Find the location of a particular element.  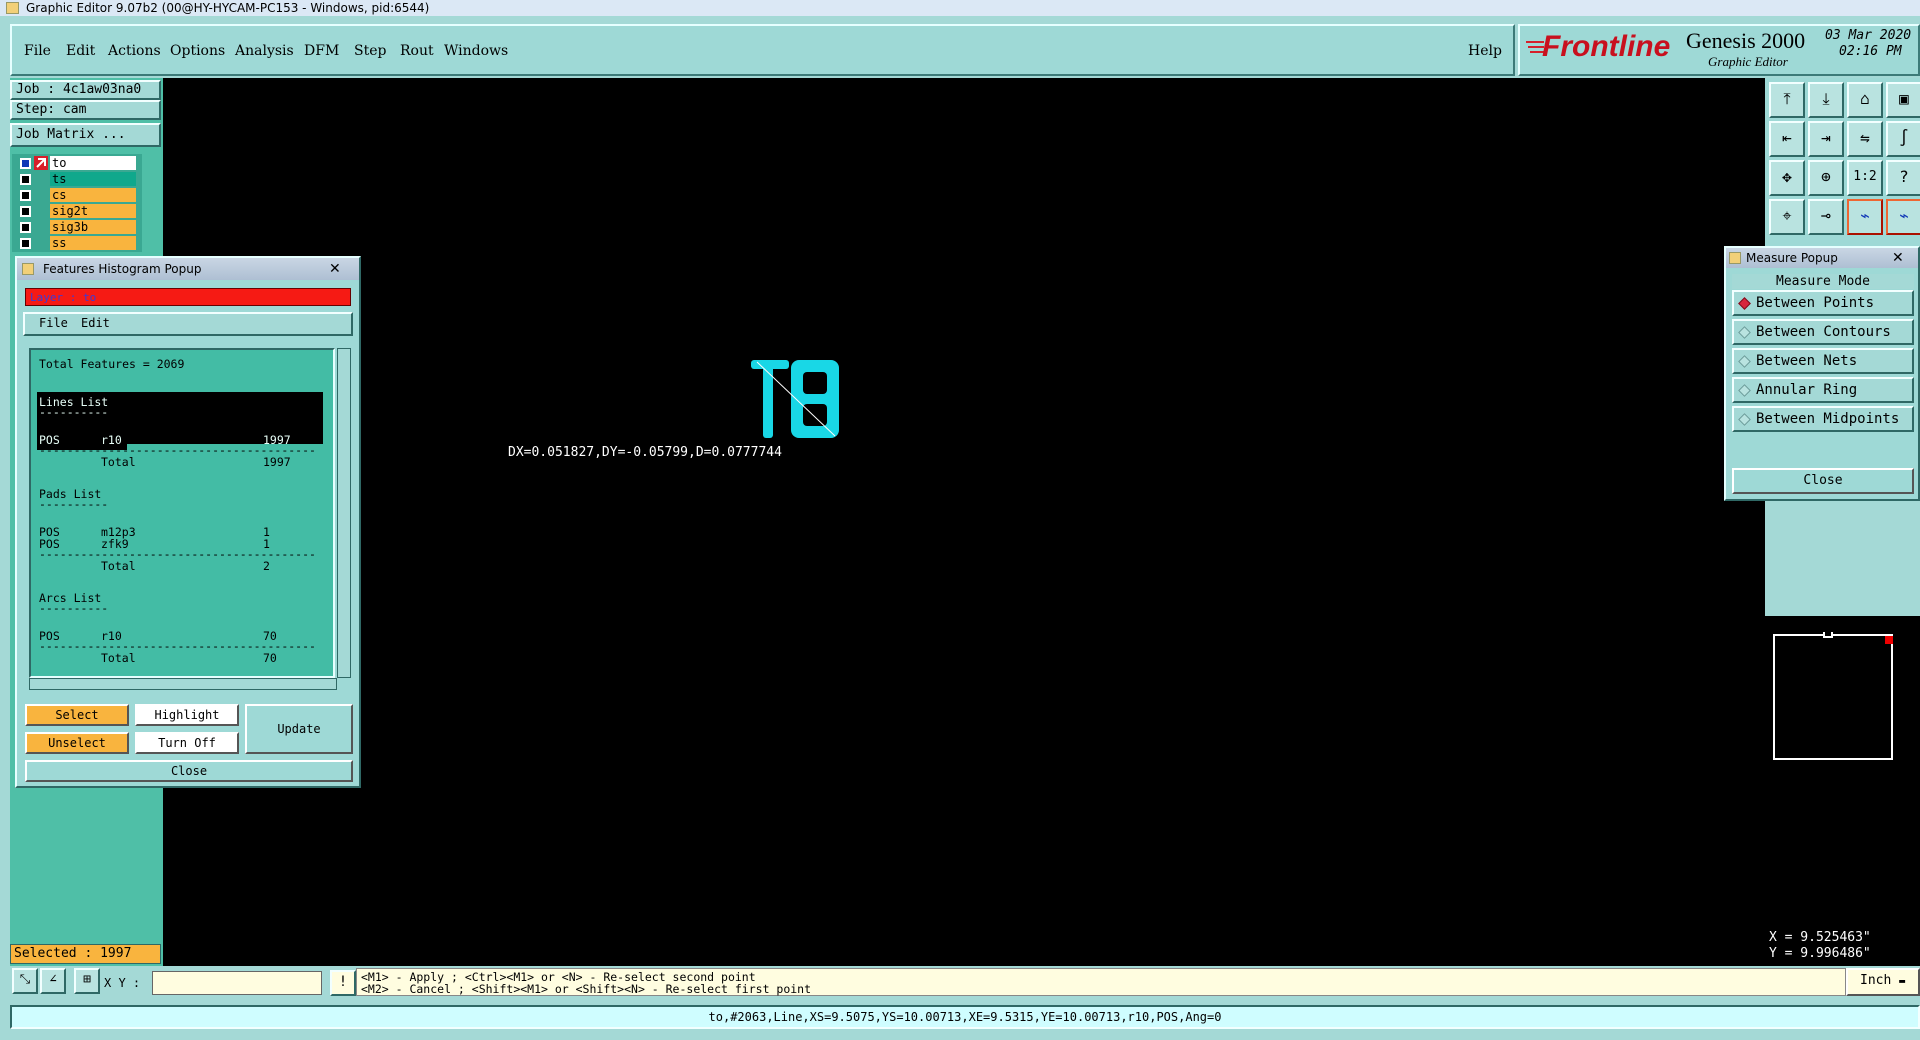

unit-selector: Inch ▬ is located at coordinates (1883, 982).